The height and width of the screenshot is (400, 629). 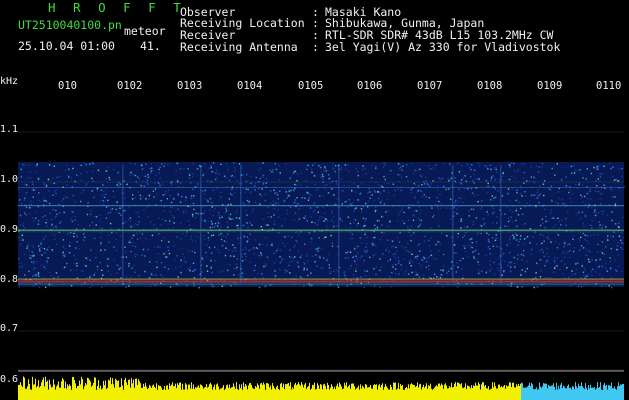 I want to click on antenna-value: 3el Yagi(V) Az 330 for Vladivostok, so click(x=443, y=47).